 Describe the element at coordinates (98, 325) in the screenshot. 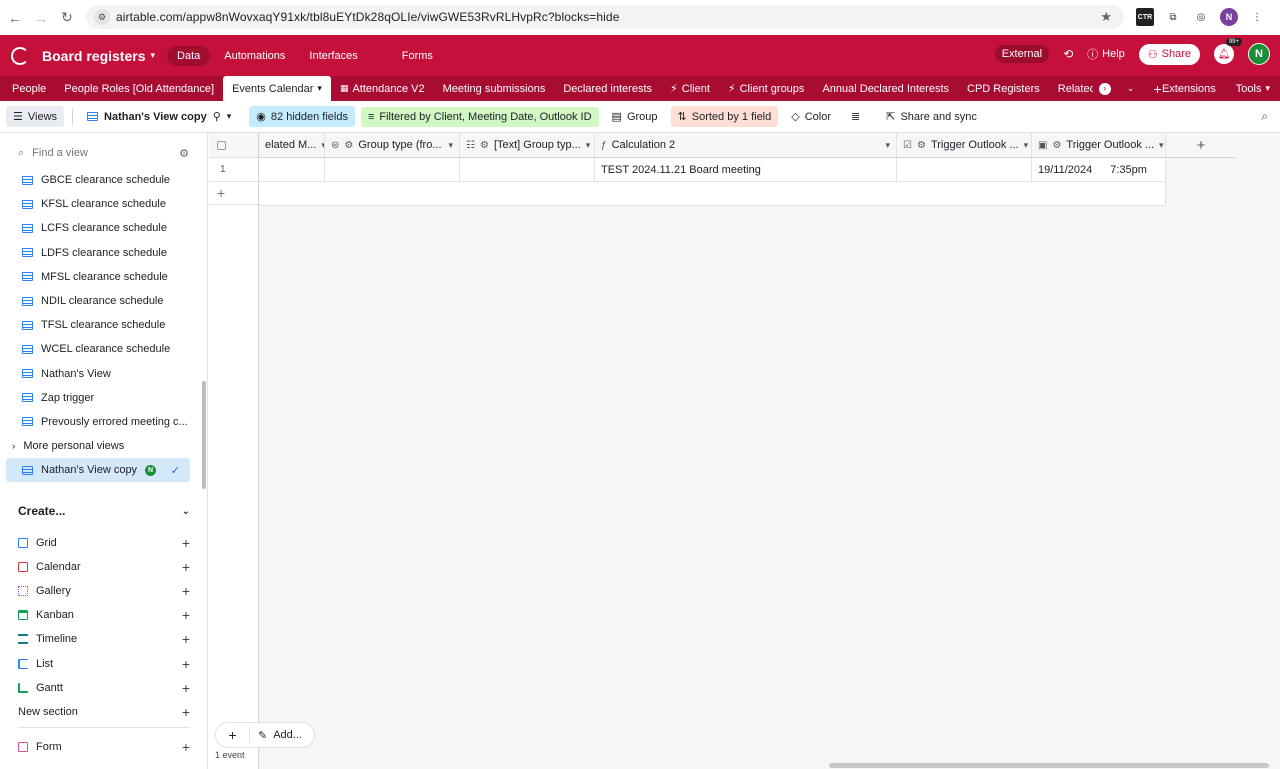

I see `view-item: TFSL clearance schedule` at that location.